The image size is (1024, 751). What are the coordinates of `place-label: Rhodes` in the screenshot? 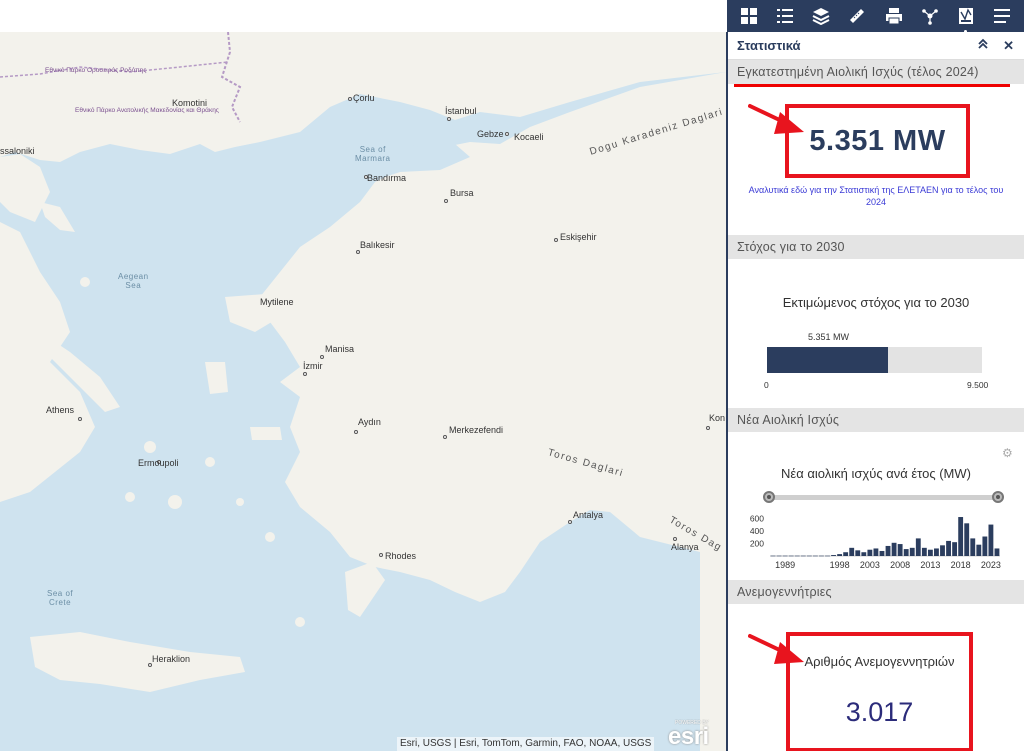 It's located at (401, 556).